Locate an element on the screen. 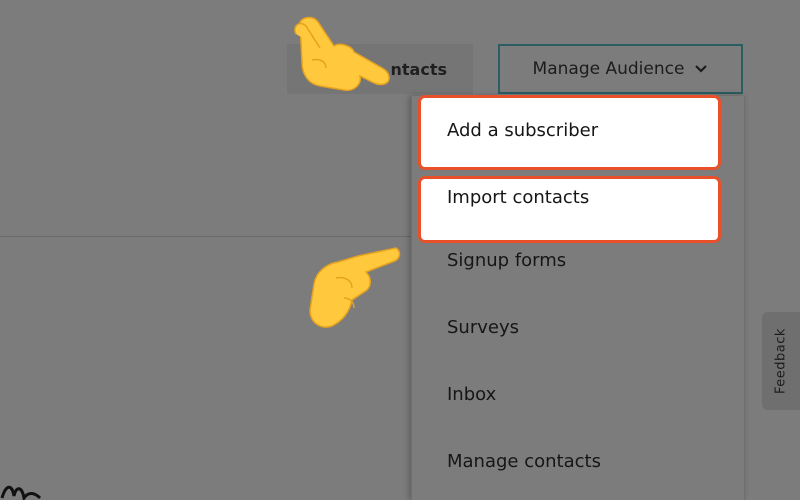 The height and width of the screenshot is (500, 800). feedback-label: Feedback is located at coordinates (781, 361).